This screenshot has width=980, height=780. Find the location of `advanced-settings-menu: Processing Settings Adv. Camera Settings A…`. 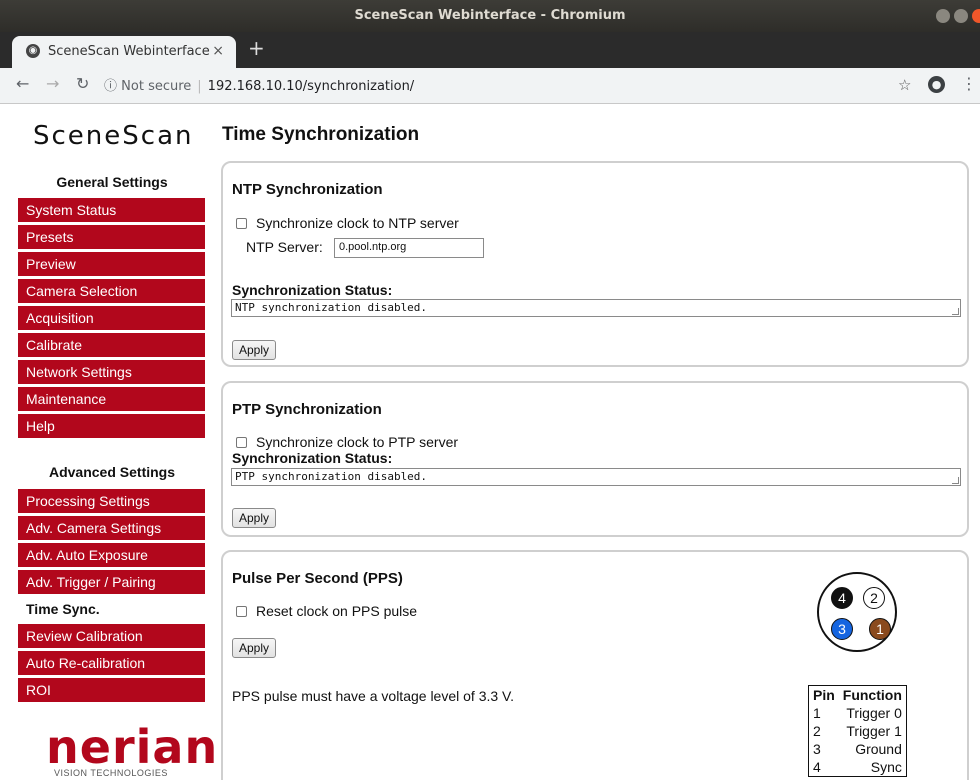

advanced-settings-menu: Processing Settings Adv. Camera Settings A… is located at coordinates (111, 597).